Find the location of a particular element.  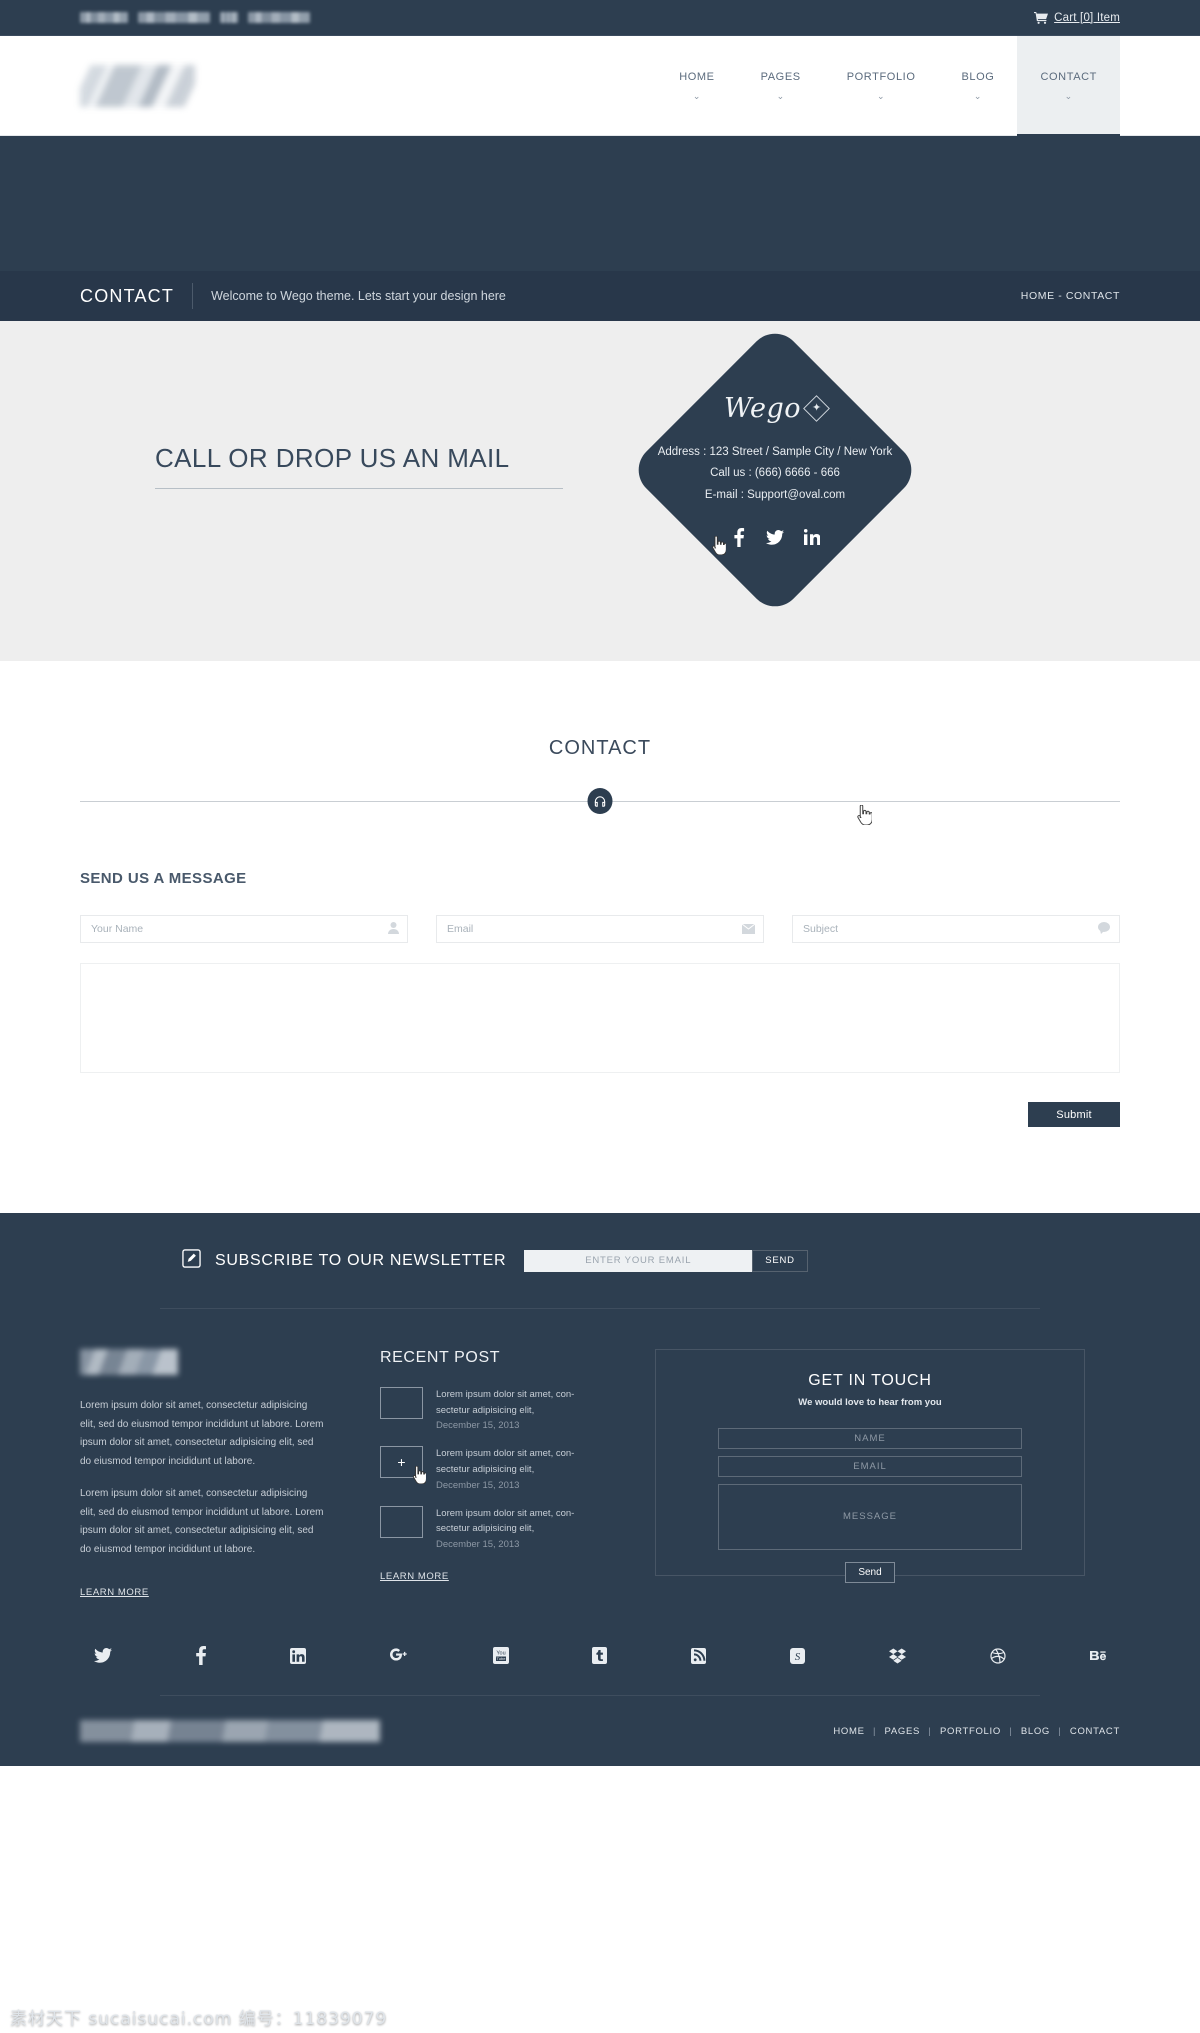

svg-text: Tube is located at coordinates (501, 1658).